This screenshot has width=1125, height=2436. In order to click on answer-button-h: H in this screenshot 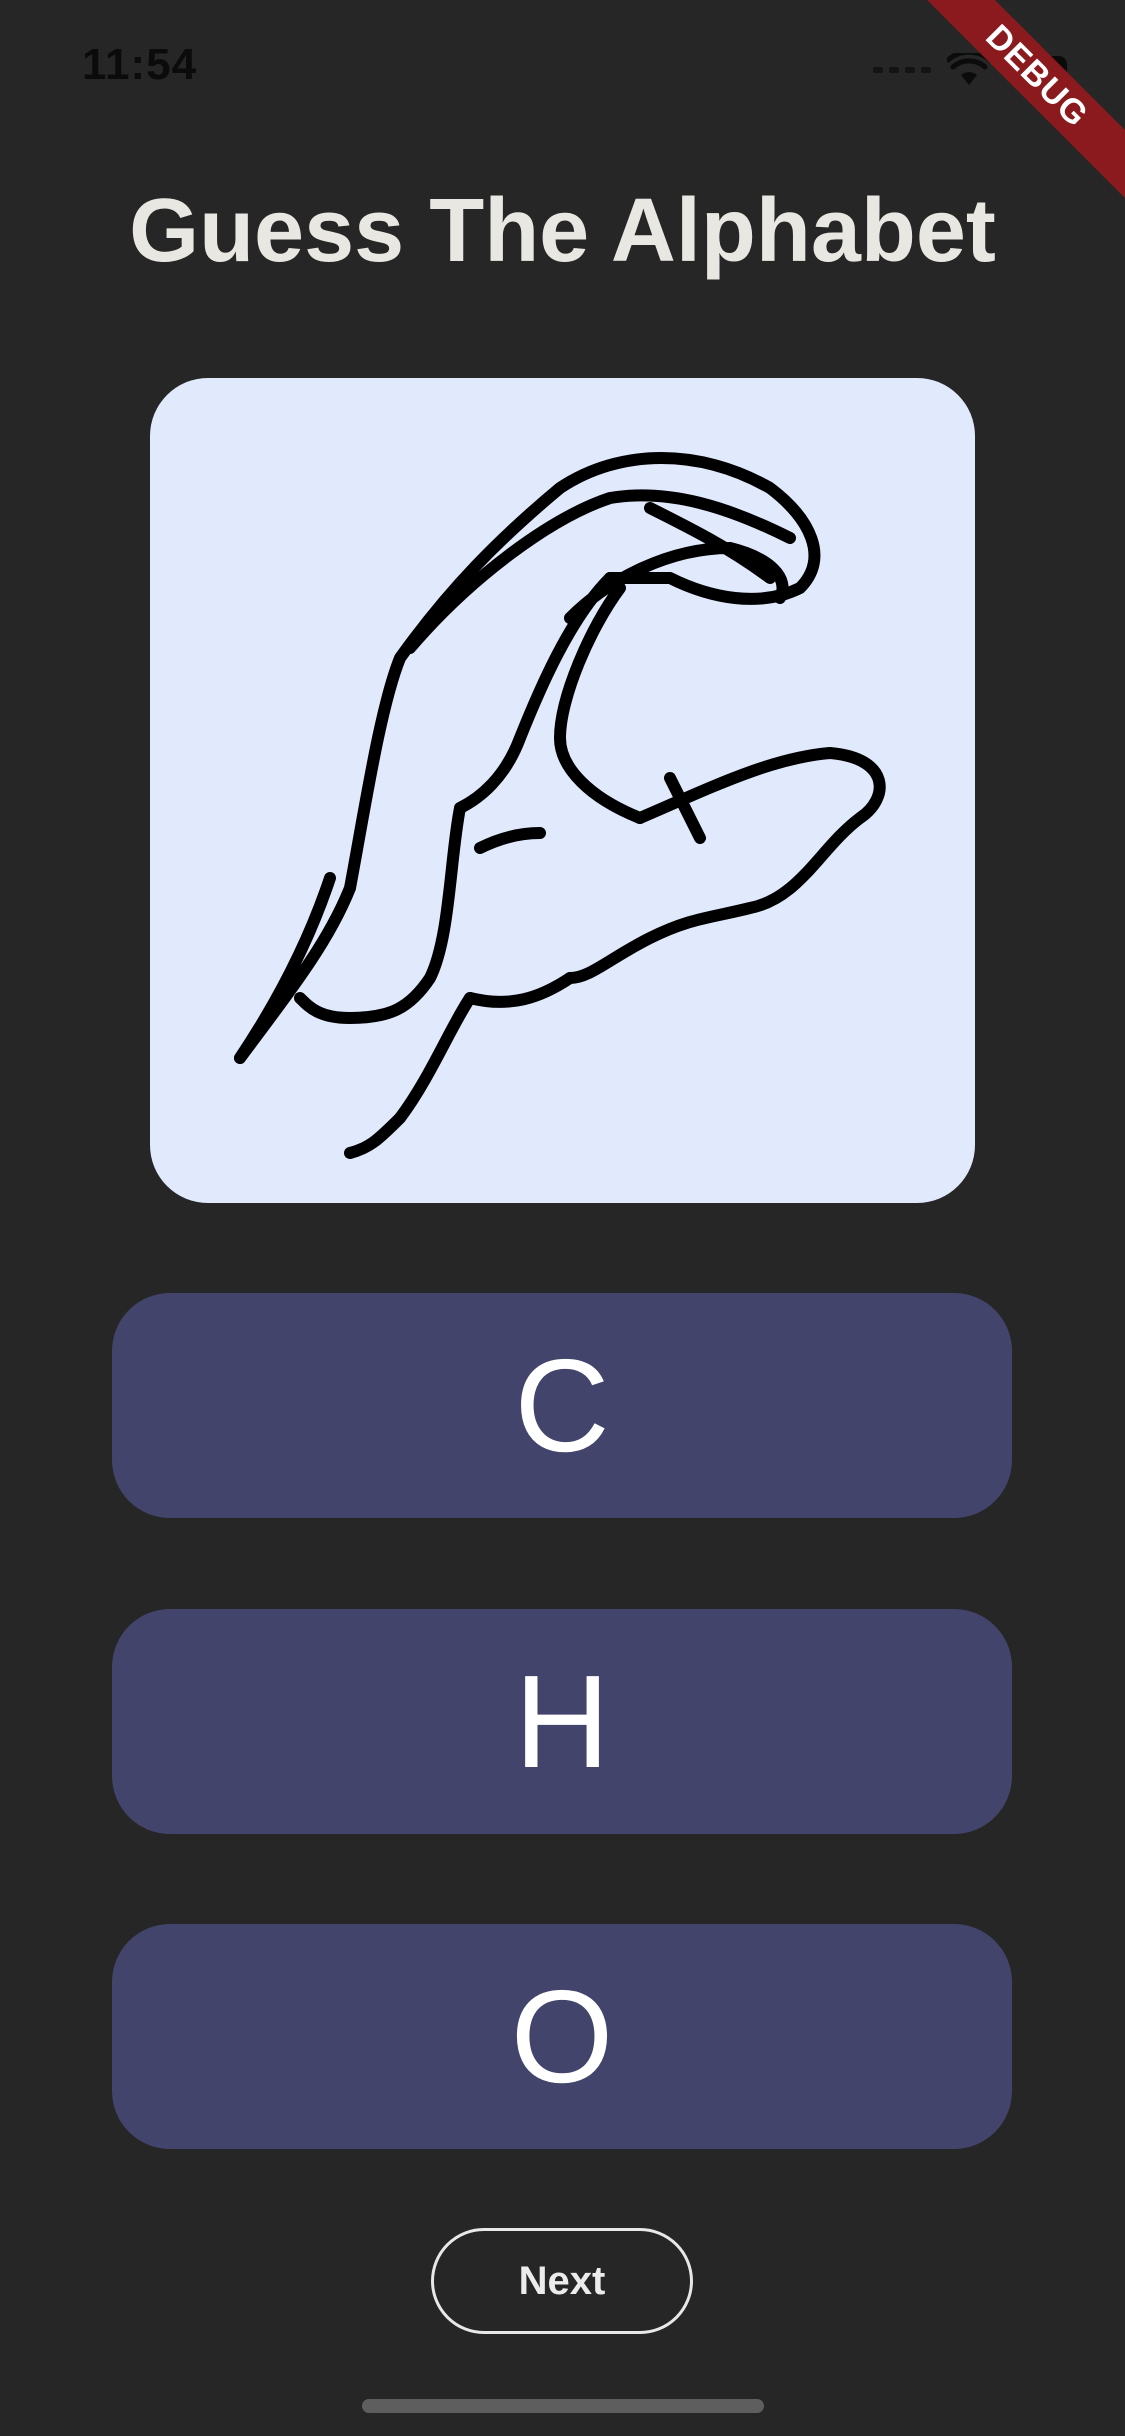, I will do `click(562, 1721)`.